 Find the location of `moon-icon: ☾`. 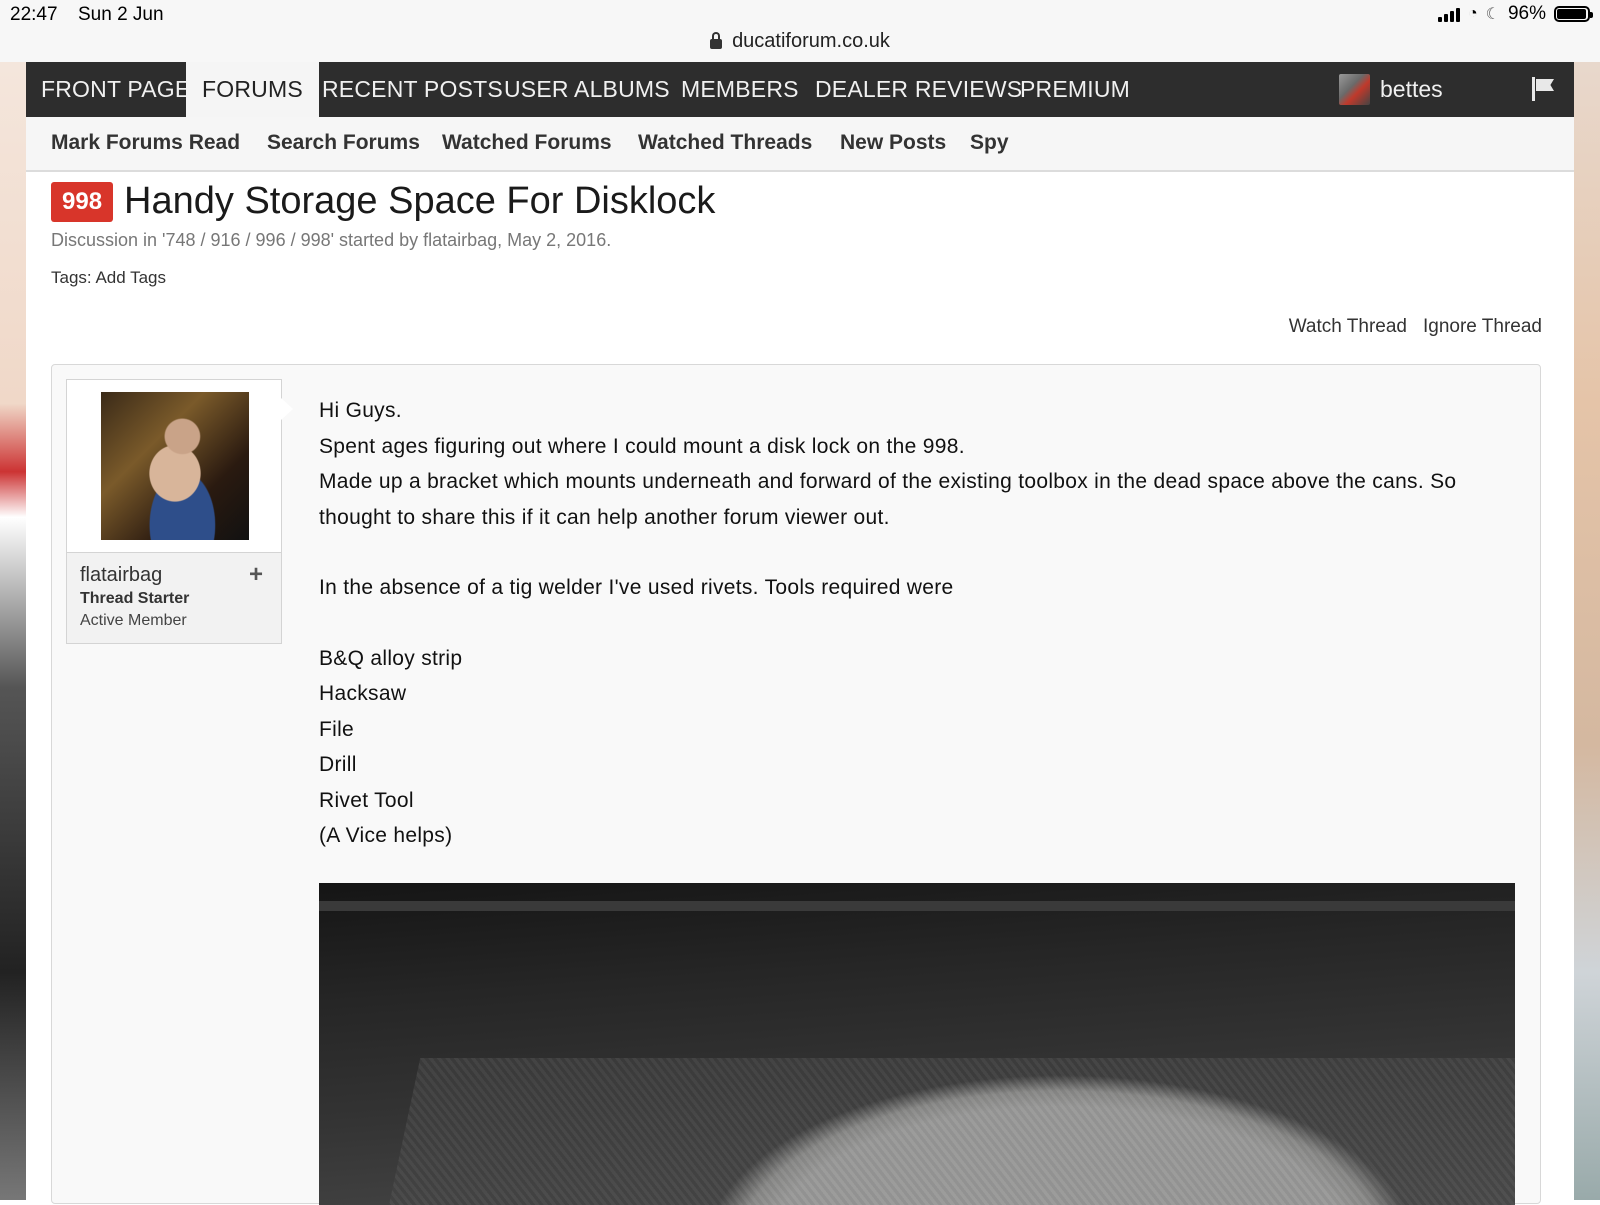

moon-icon: ☾ is located at coordinates (1492, 14).